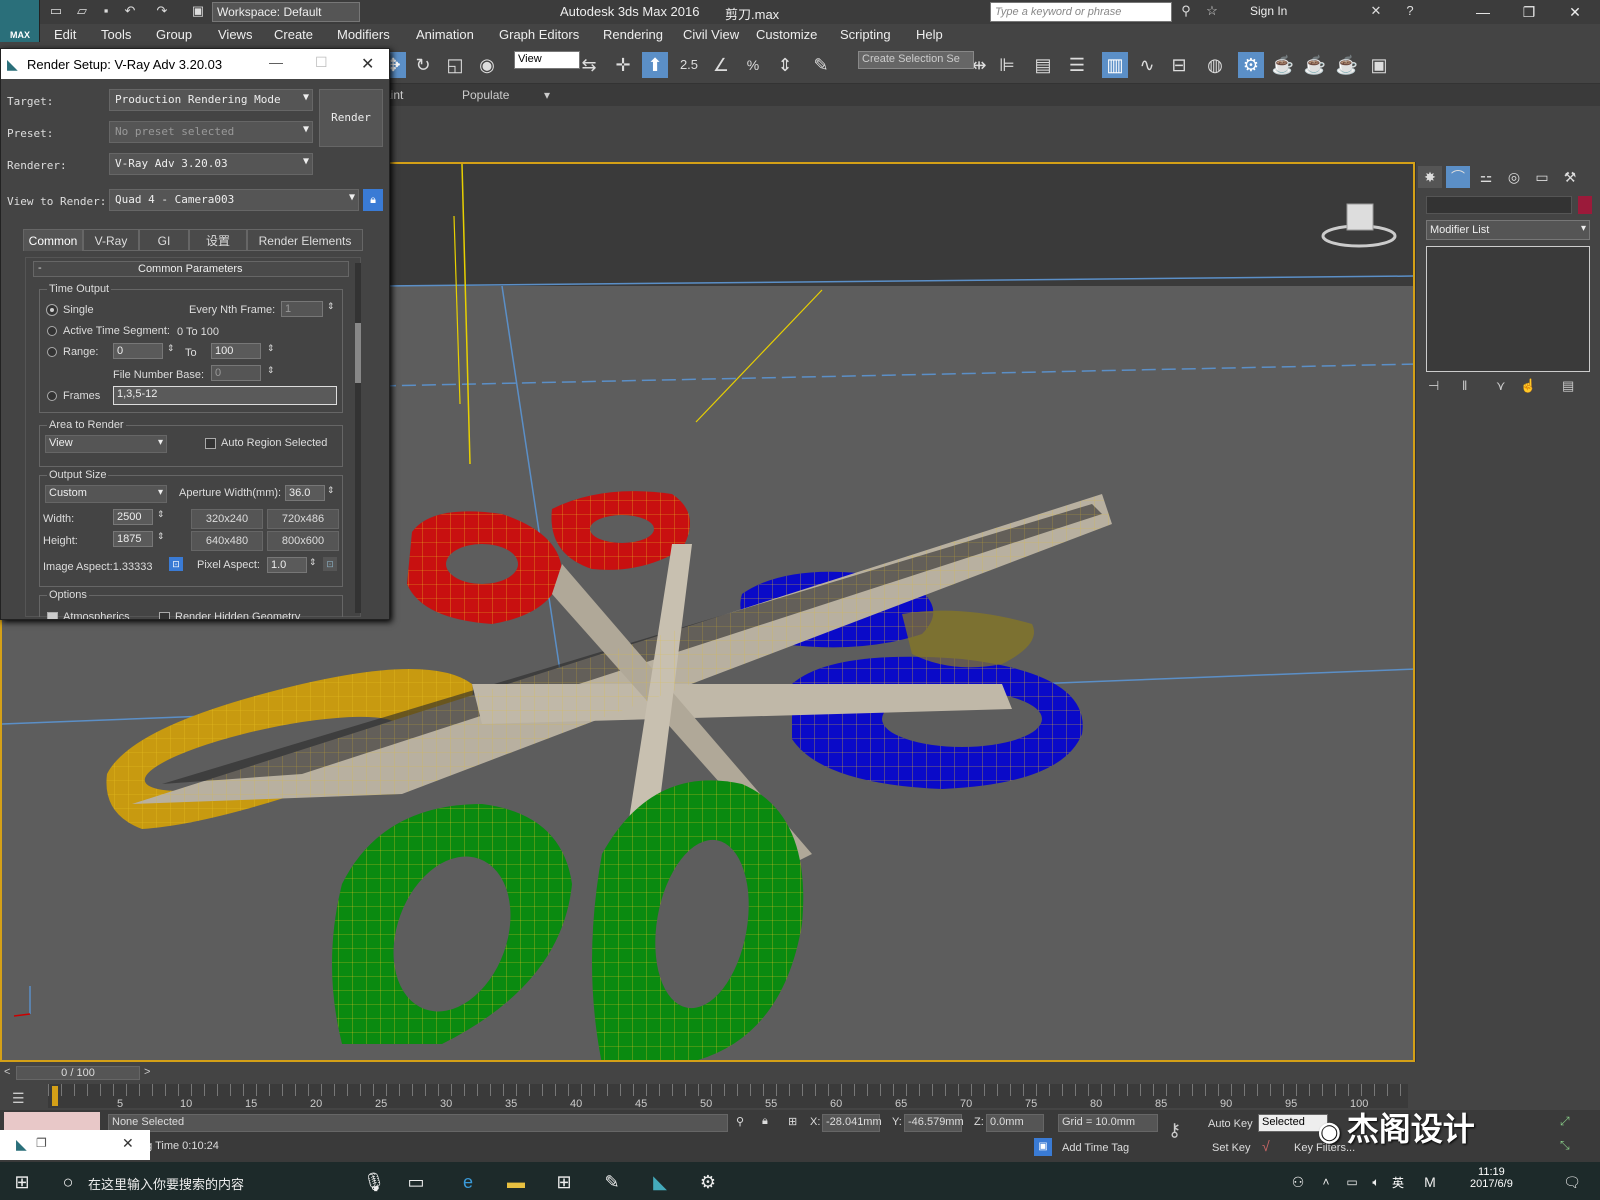 Image resolution: width=1600 pixels, height=1200 pixels. I want to click on percent-snap-icon: %, so click(753, 65).